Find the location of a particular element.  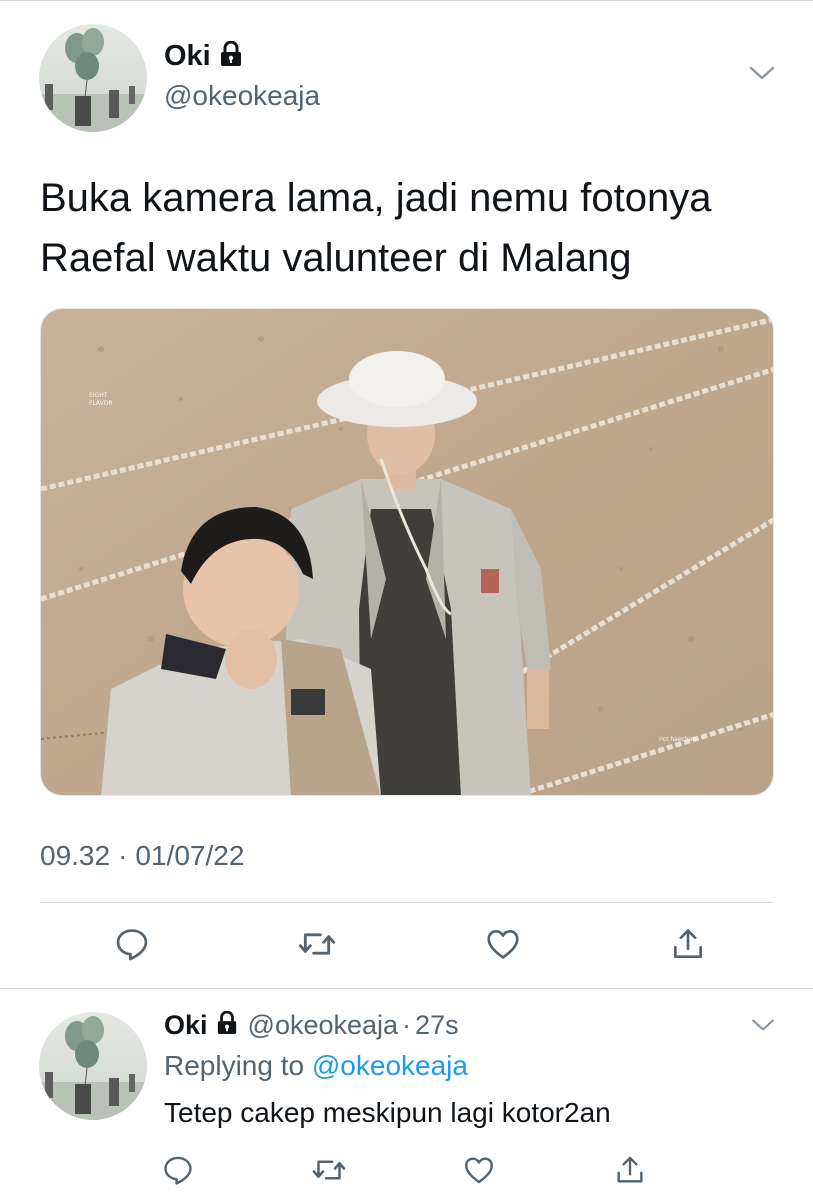

tweet-date: 01/07/22 is located at coordinates (189, 855).